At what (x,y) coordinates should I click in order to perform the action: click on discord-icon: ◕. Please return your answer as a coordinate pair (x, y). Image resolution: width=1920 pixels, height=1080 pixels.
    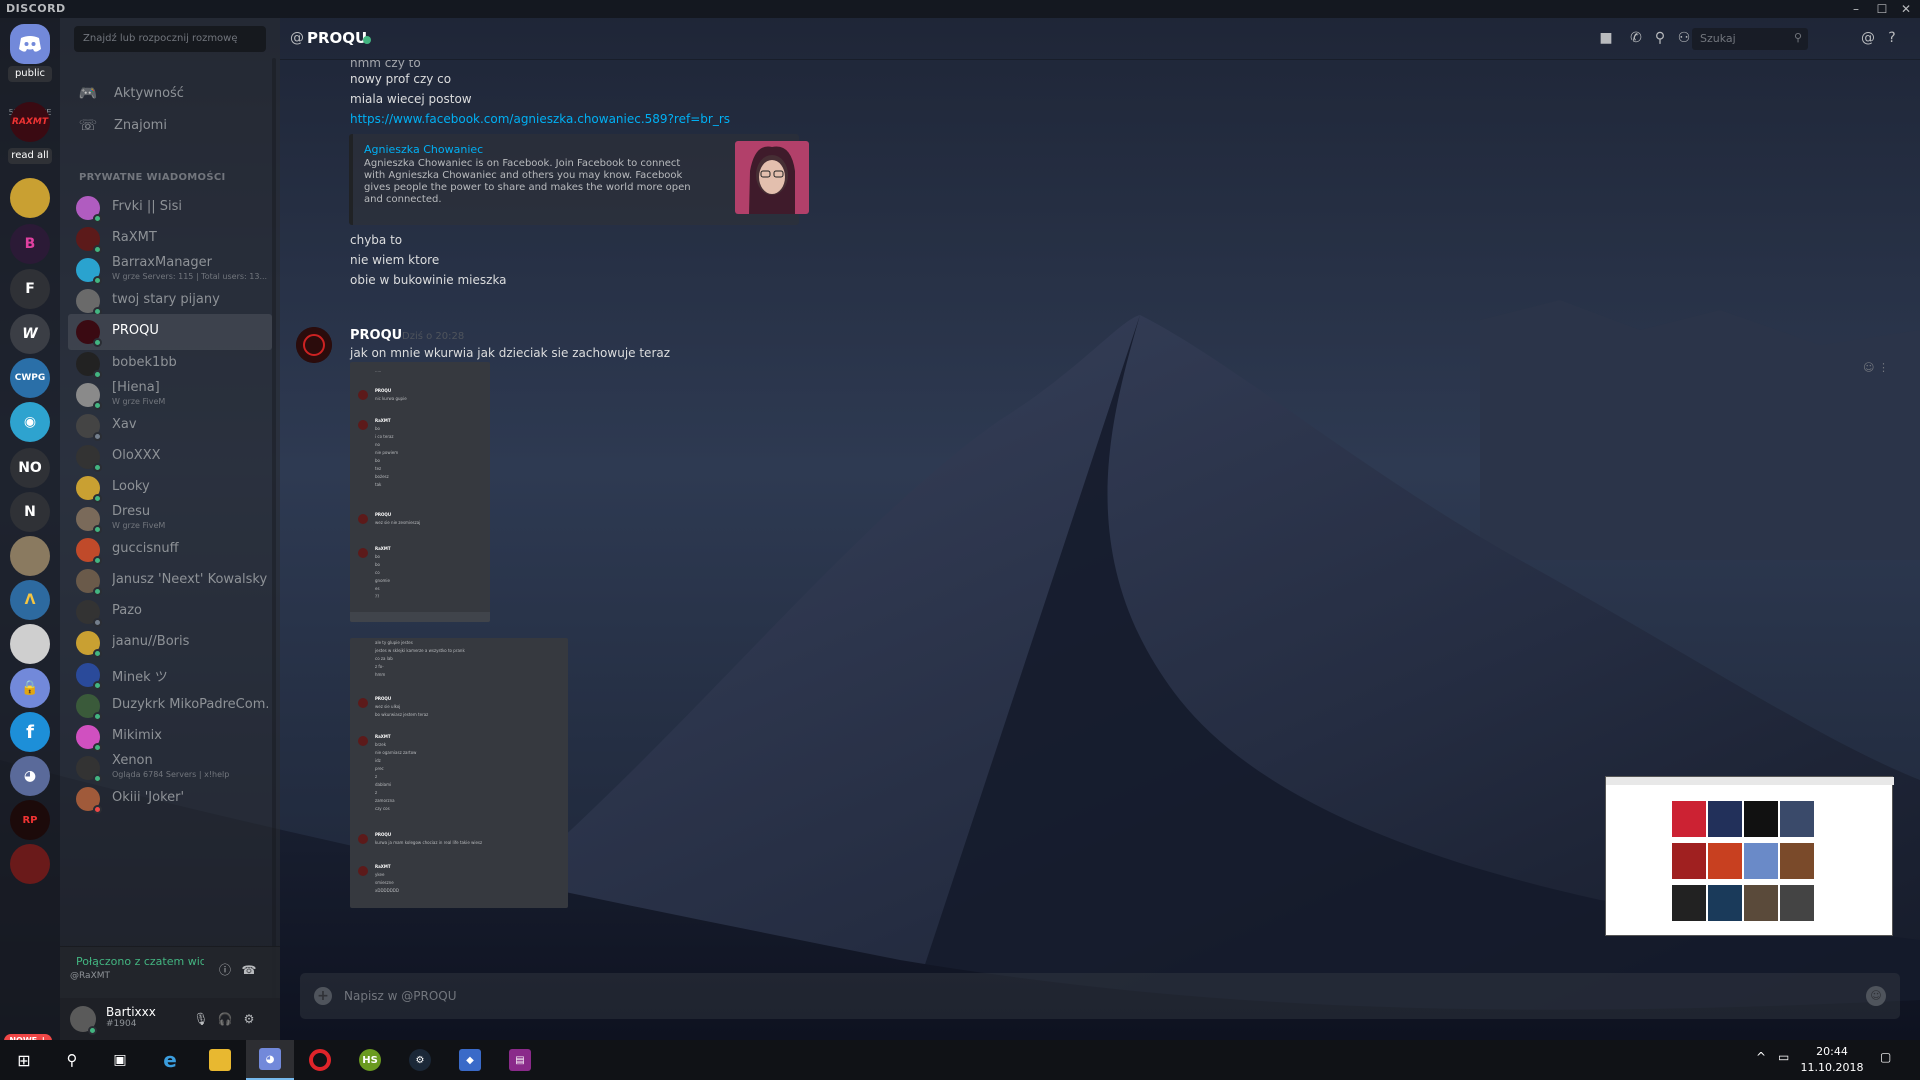
    Looking at the image, I should click on (270, 1059).